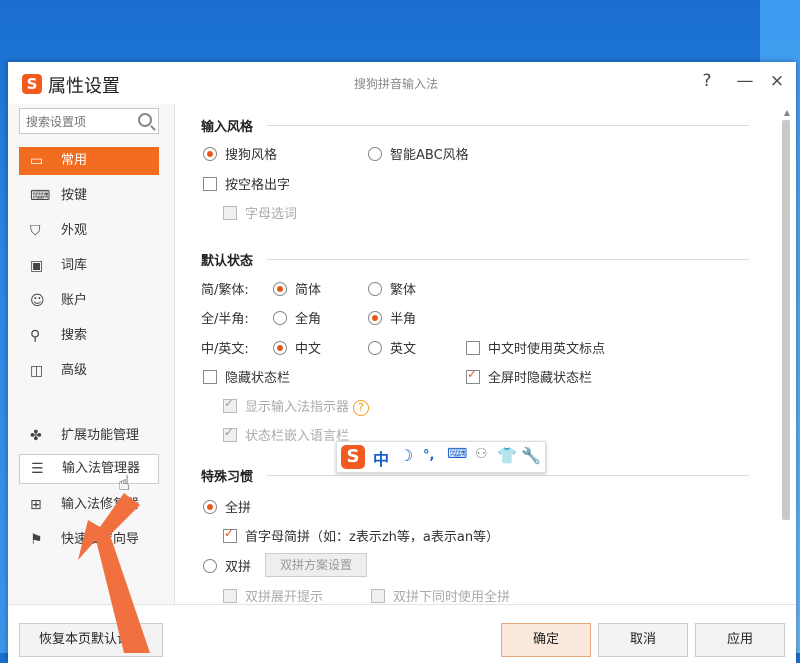 This screenshot has width=800, height=663. What do you see at coordinates (89, 301) in the screenshot?
I see `sidebar-item-account: ☺ 账户` at bounding box center [89, 301].